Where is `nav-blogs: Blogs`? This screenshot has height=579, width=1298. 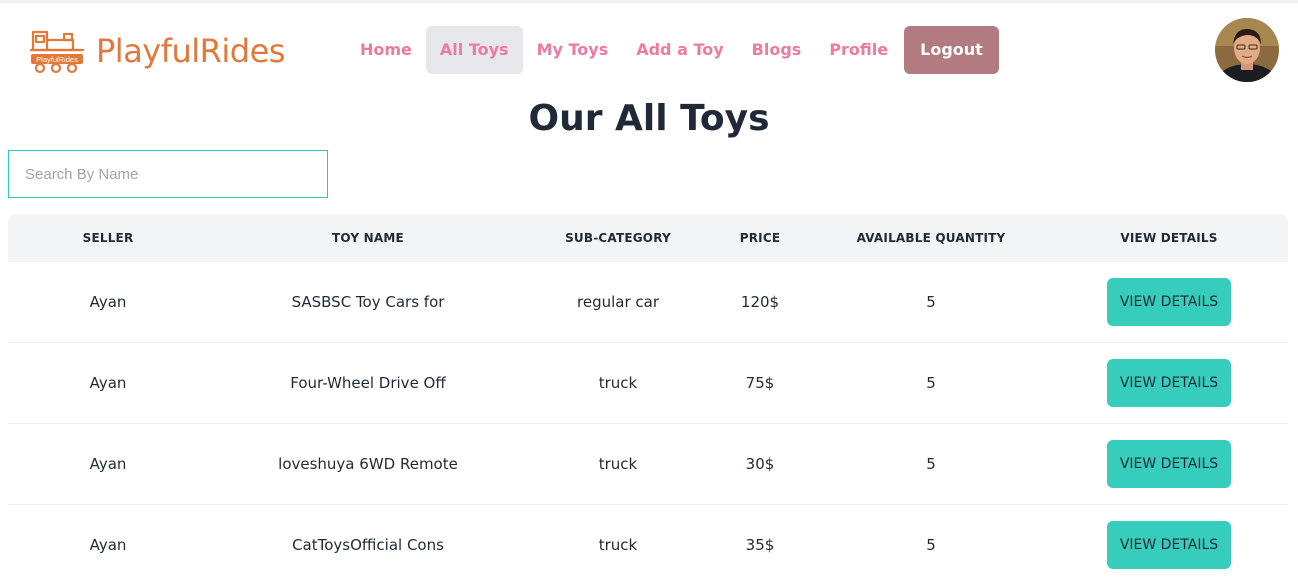 nav-blogs: Blogs is located at coordinates (777, 50).